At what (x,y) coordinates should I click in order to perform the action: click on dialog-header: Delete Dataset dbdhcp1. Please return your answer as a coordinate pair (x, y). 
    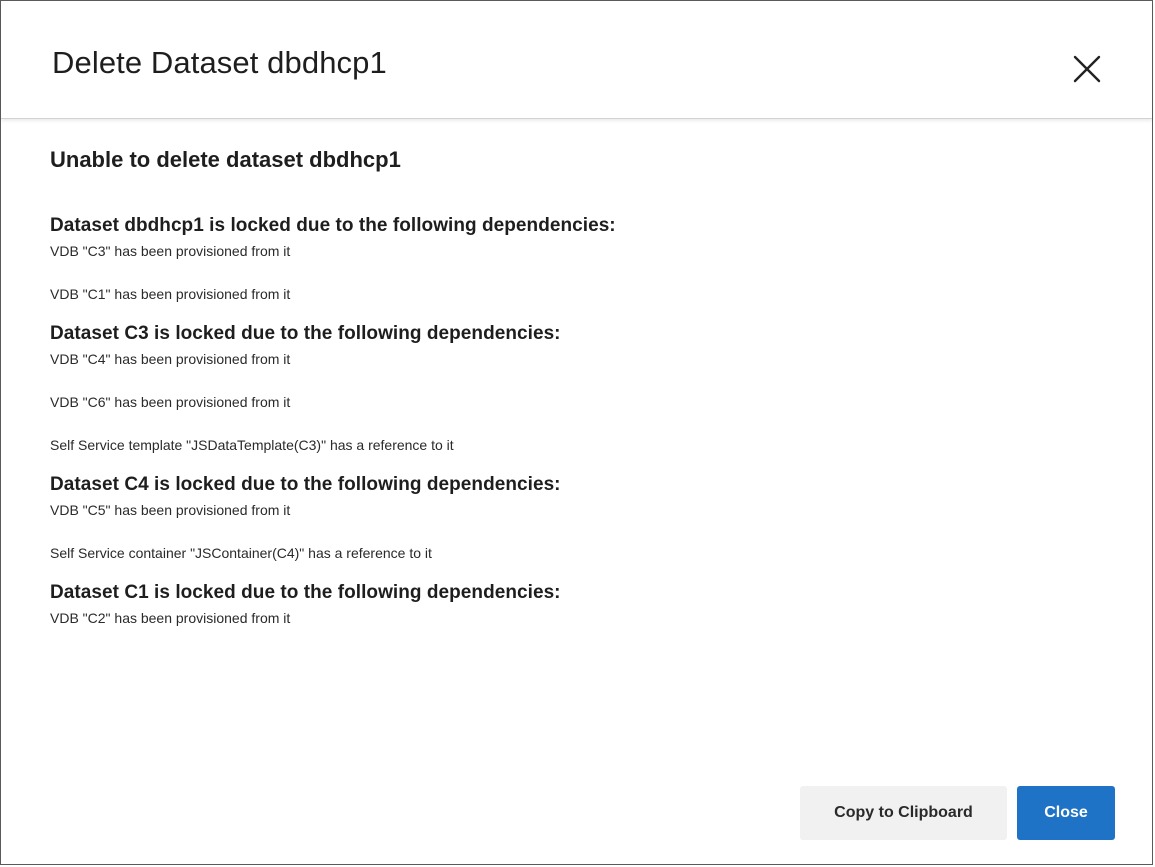
    Looking at the image, I should click on (576, 60).